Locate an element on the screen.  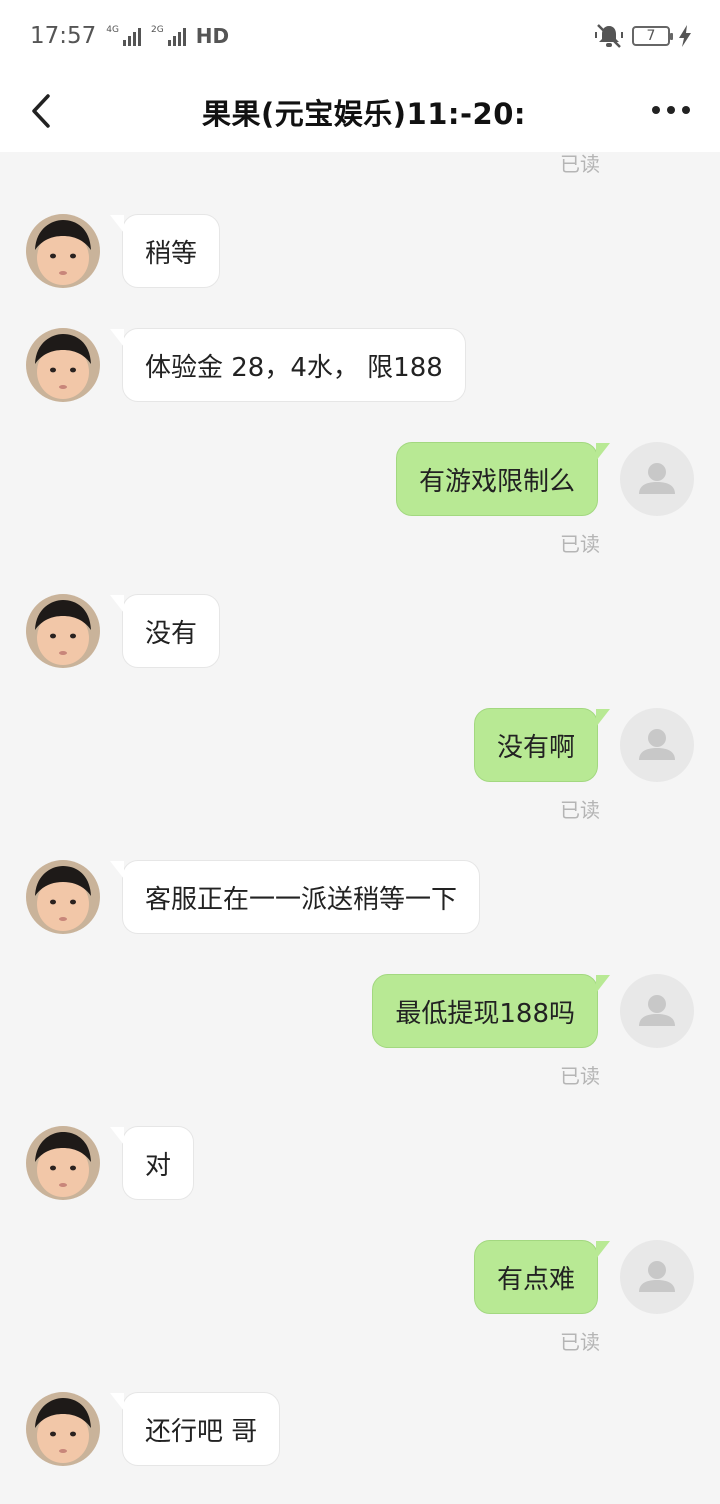
message-text: 最低提现188吗 is located at coordinates (485, 1013).